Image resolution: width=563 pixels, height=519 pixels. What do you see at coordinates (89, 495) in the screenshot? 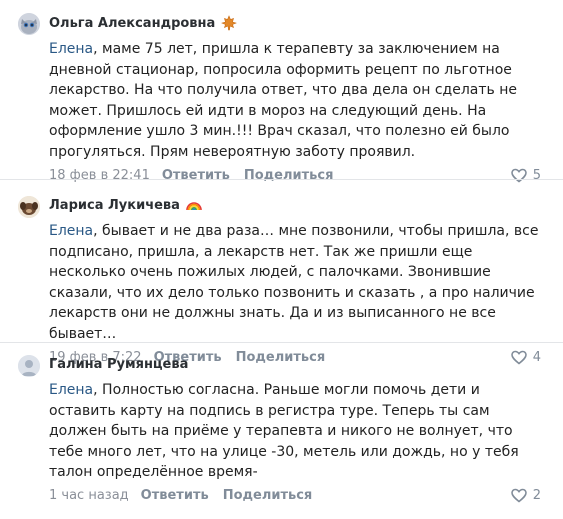
I see `comment-date: 1 час назад` at bounding box center [89, 495].